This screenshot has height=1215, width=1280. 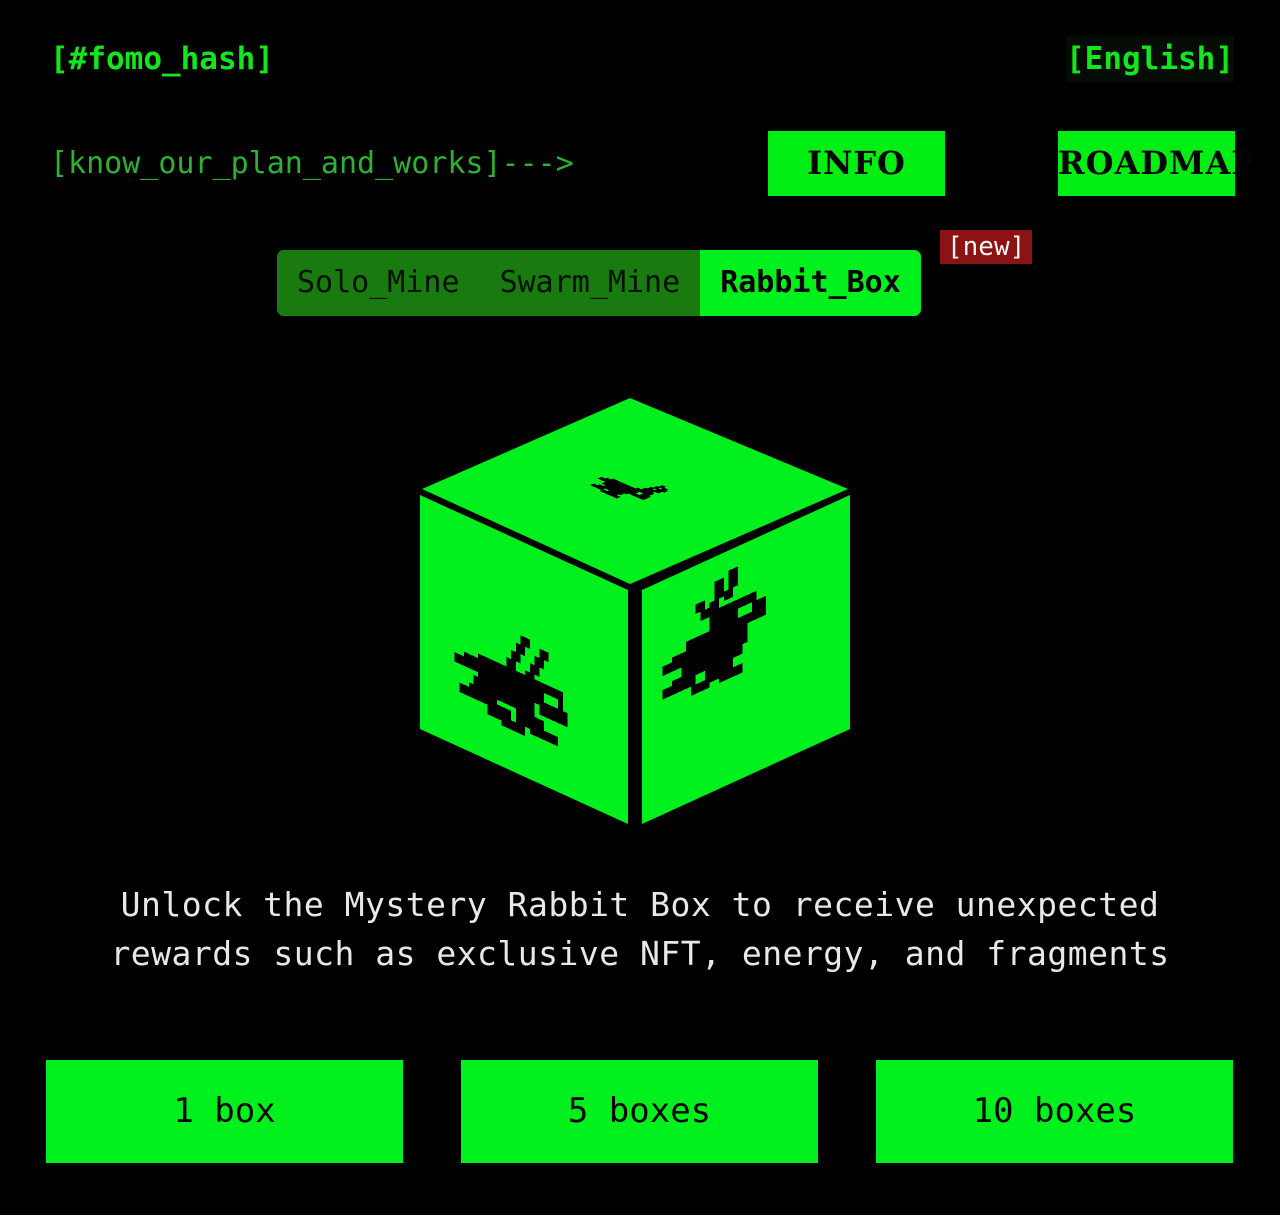 I want to click on tab-rabbit-box: Rabbit_Box, so click(x=810, y=283).